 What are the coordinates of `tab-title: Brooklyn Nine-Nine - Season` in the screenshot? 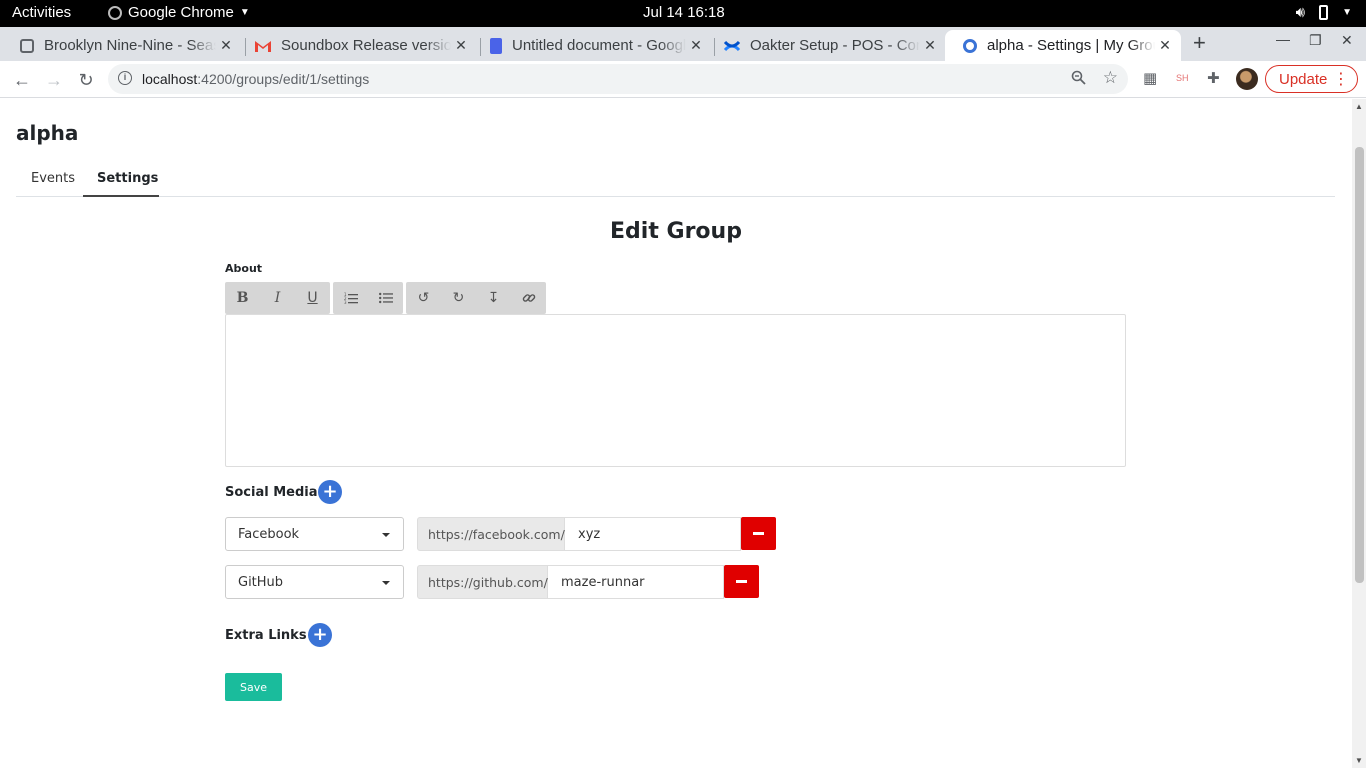 It's located at (130, 45).